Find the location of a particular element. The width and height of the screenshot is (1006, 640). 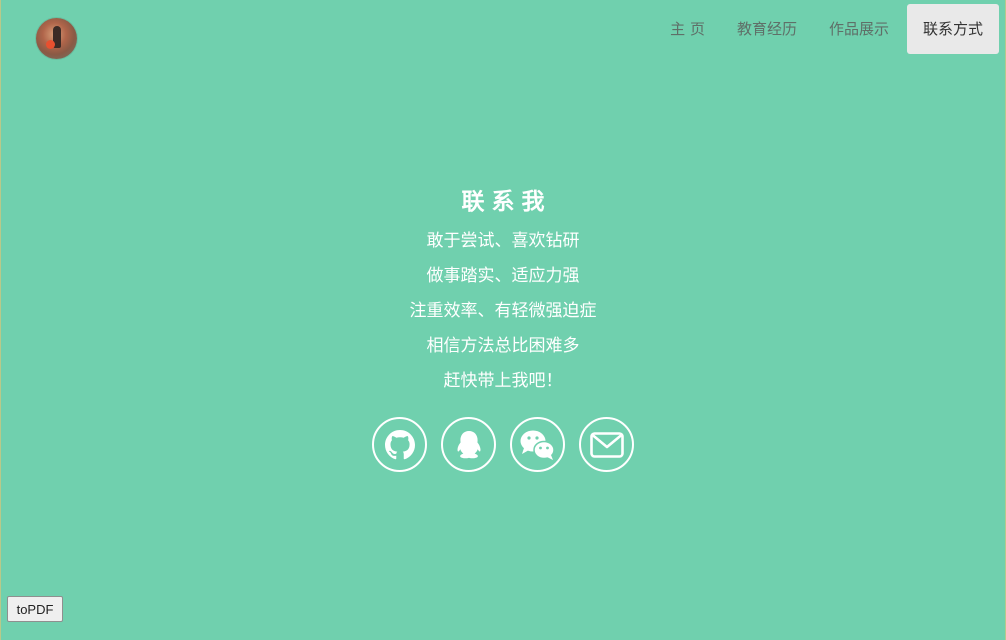

nav-item-contact: 联系方式 is located at coordinates (952, 29).